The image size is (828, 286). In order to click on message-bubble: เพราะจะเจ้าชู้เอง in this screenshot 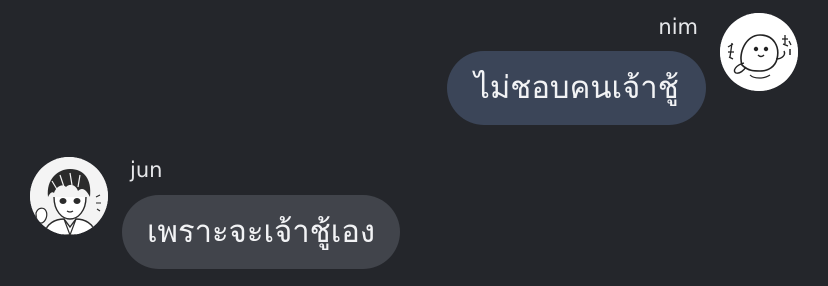, I will do `click(261, 232)`.